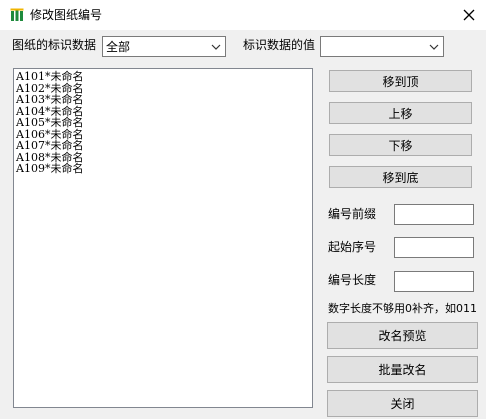  I want to click on close-button: 关闭, so click(402, 403).